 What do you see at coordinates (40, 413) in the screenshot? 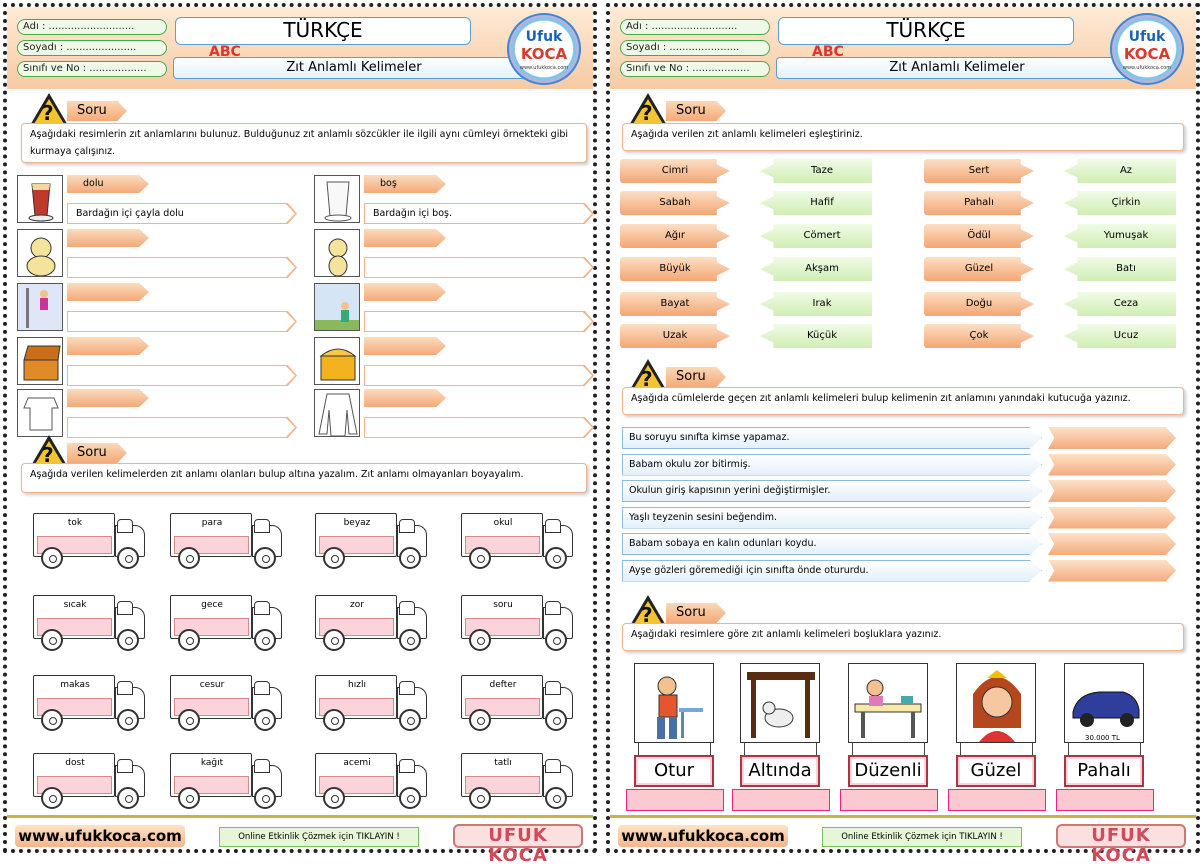
I see `short-shirt-icon` at bounding box center [40, 413].